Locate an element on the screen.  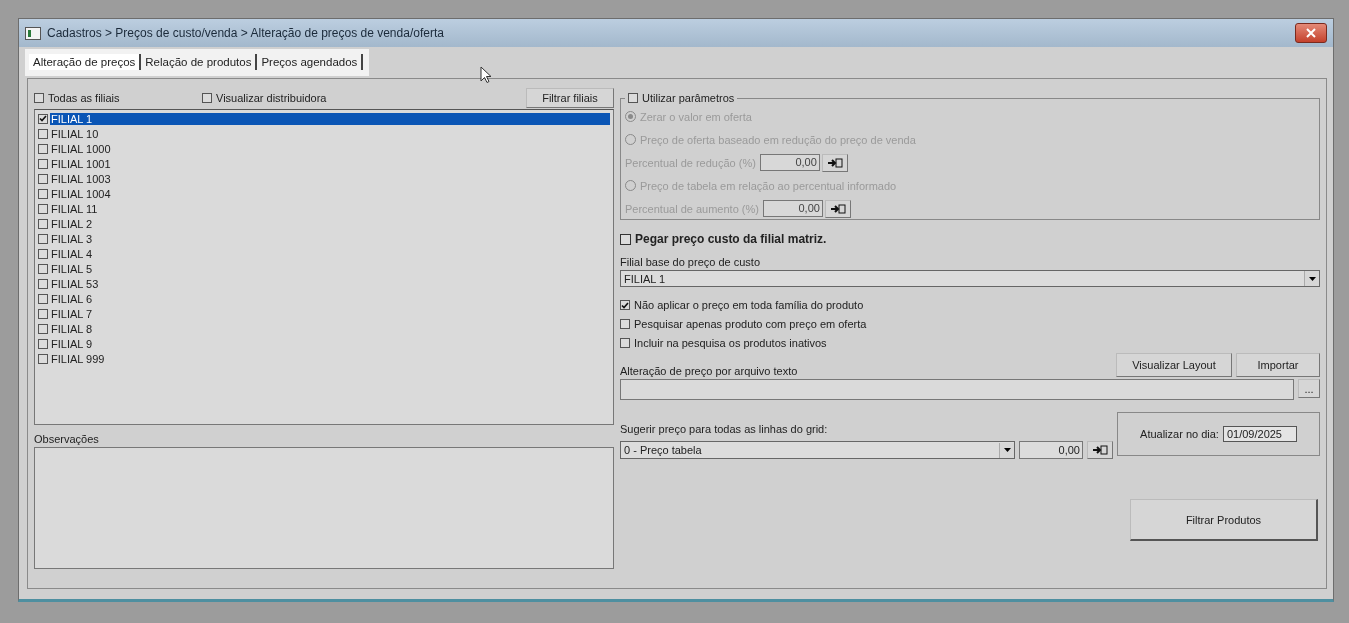
list-item: FILIAL 1003 is located at coordinates (81, 178).